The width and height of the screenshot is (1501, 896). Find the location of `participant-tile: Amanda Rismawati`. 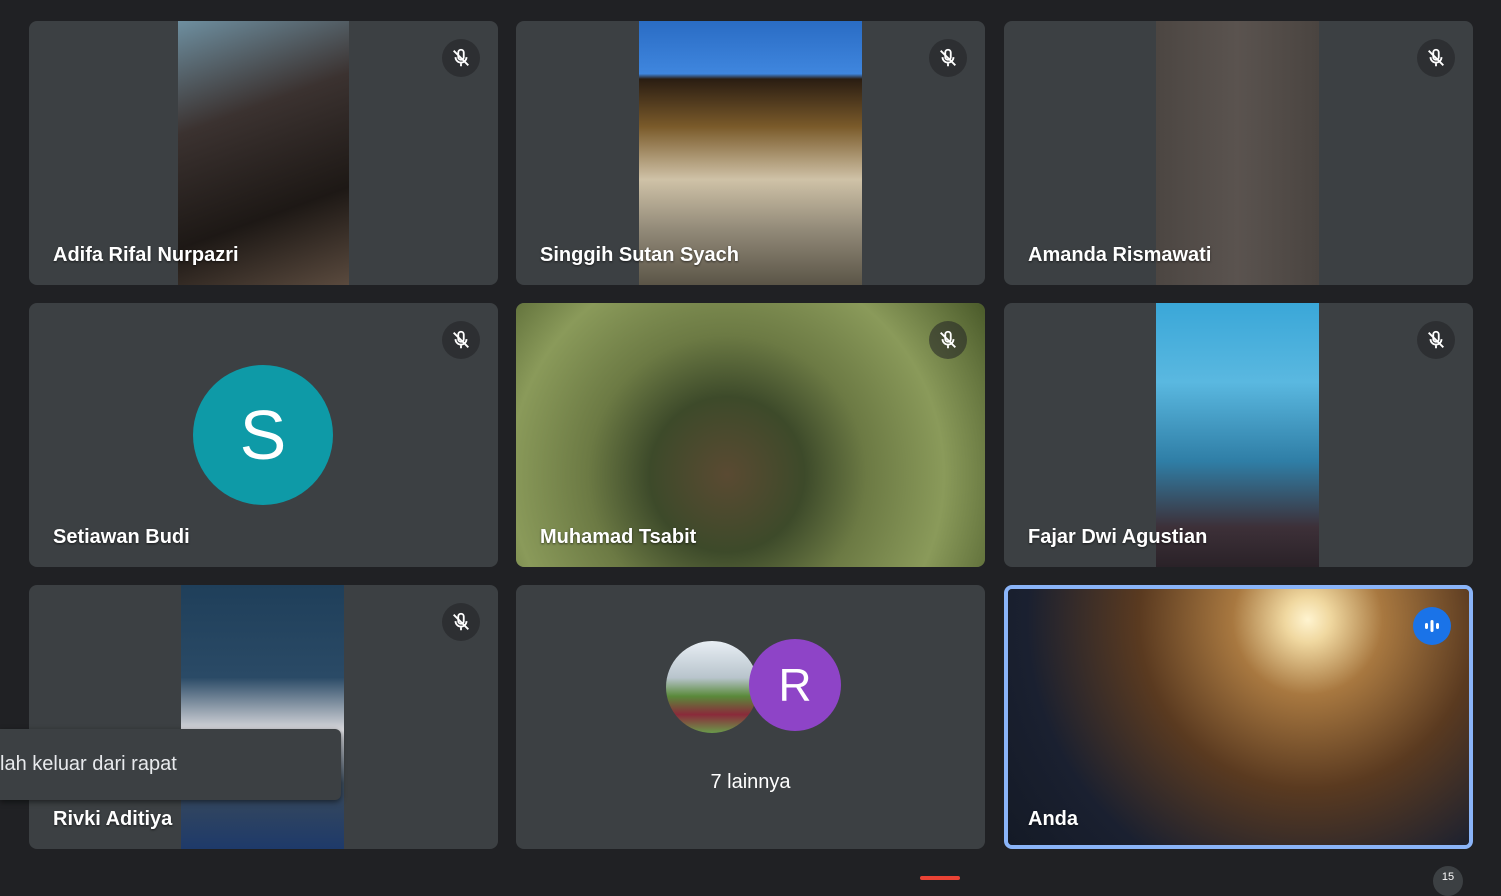

participant-tile: Amanda Rismawati is located at coordinates (1238, 153).